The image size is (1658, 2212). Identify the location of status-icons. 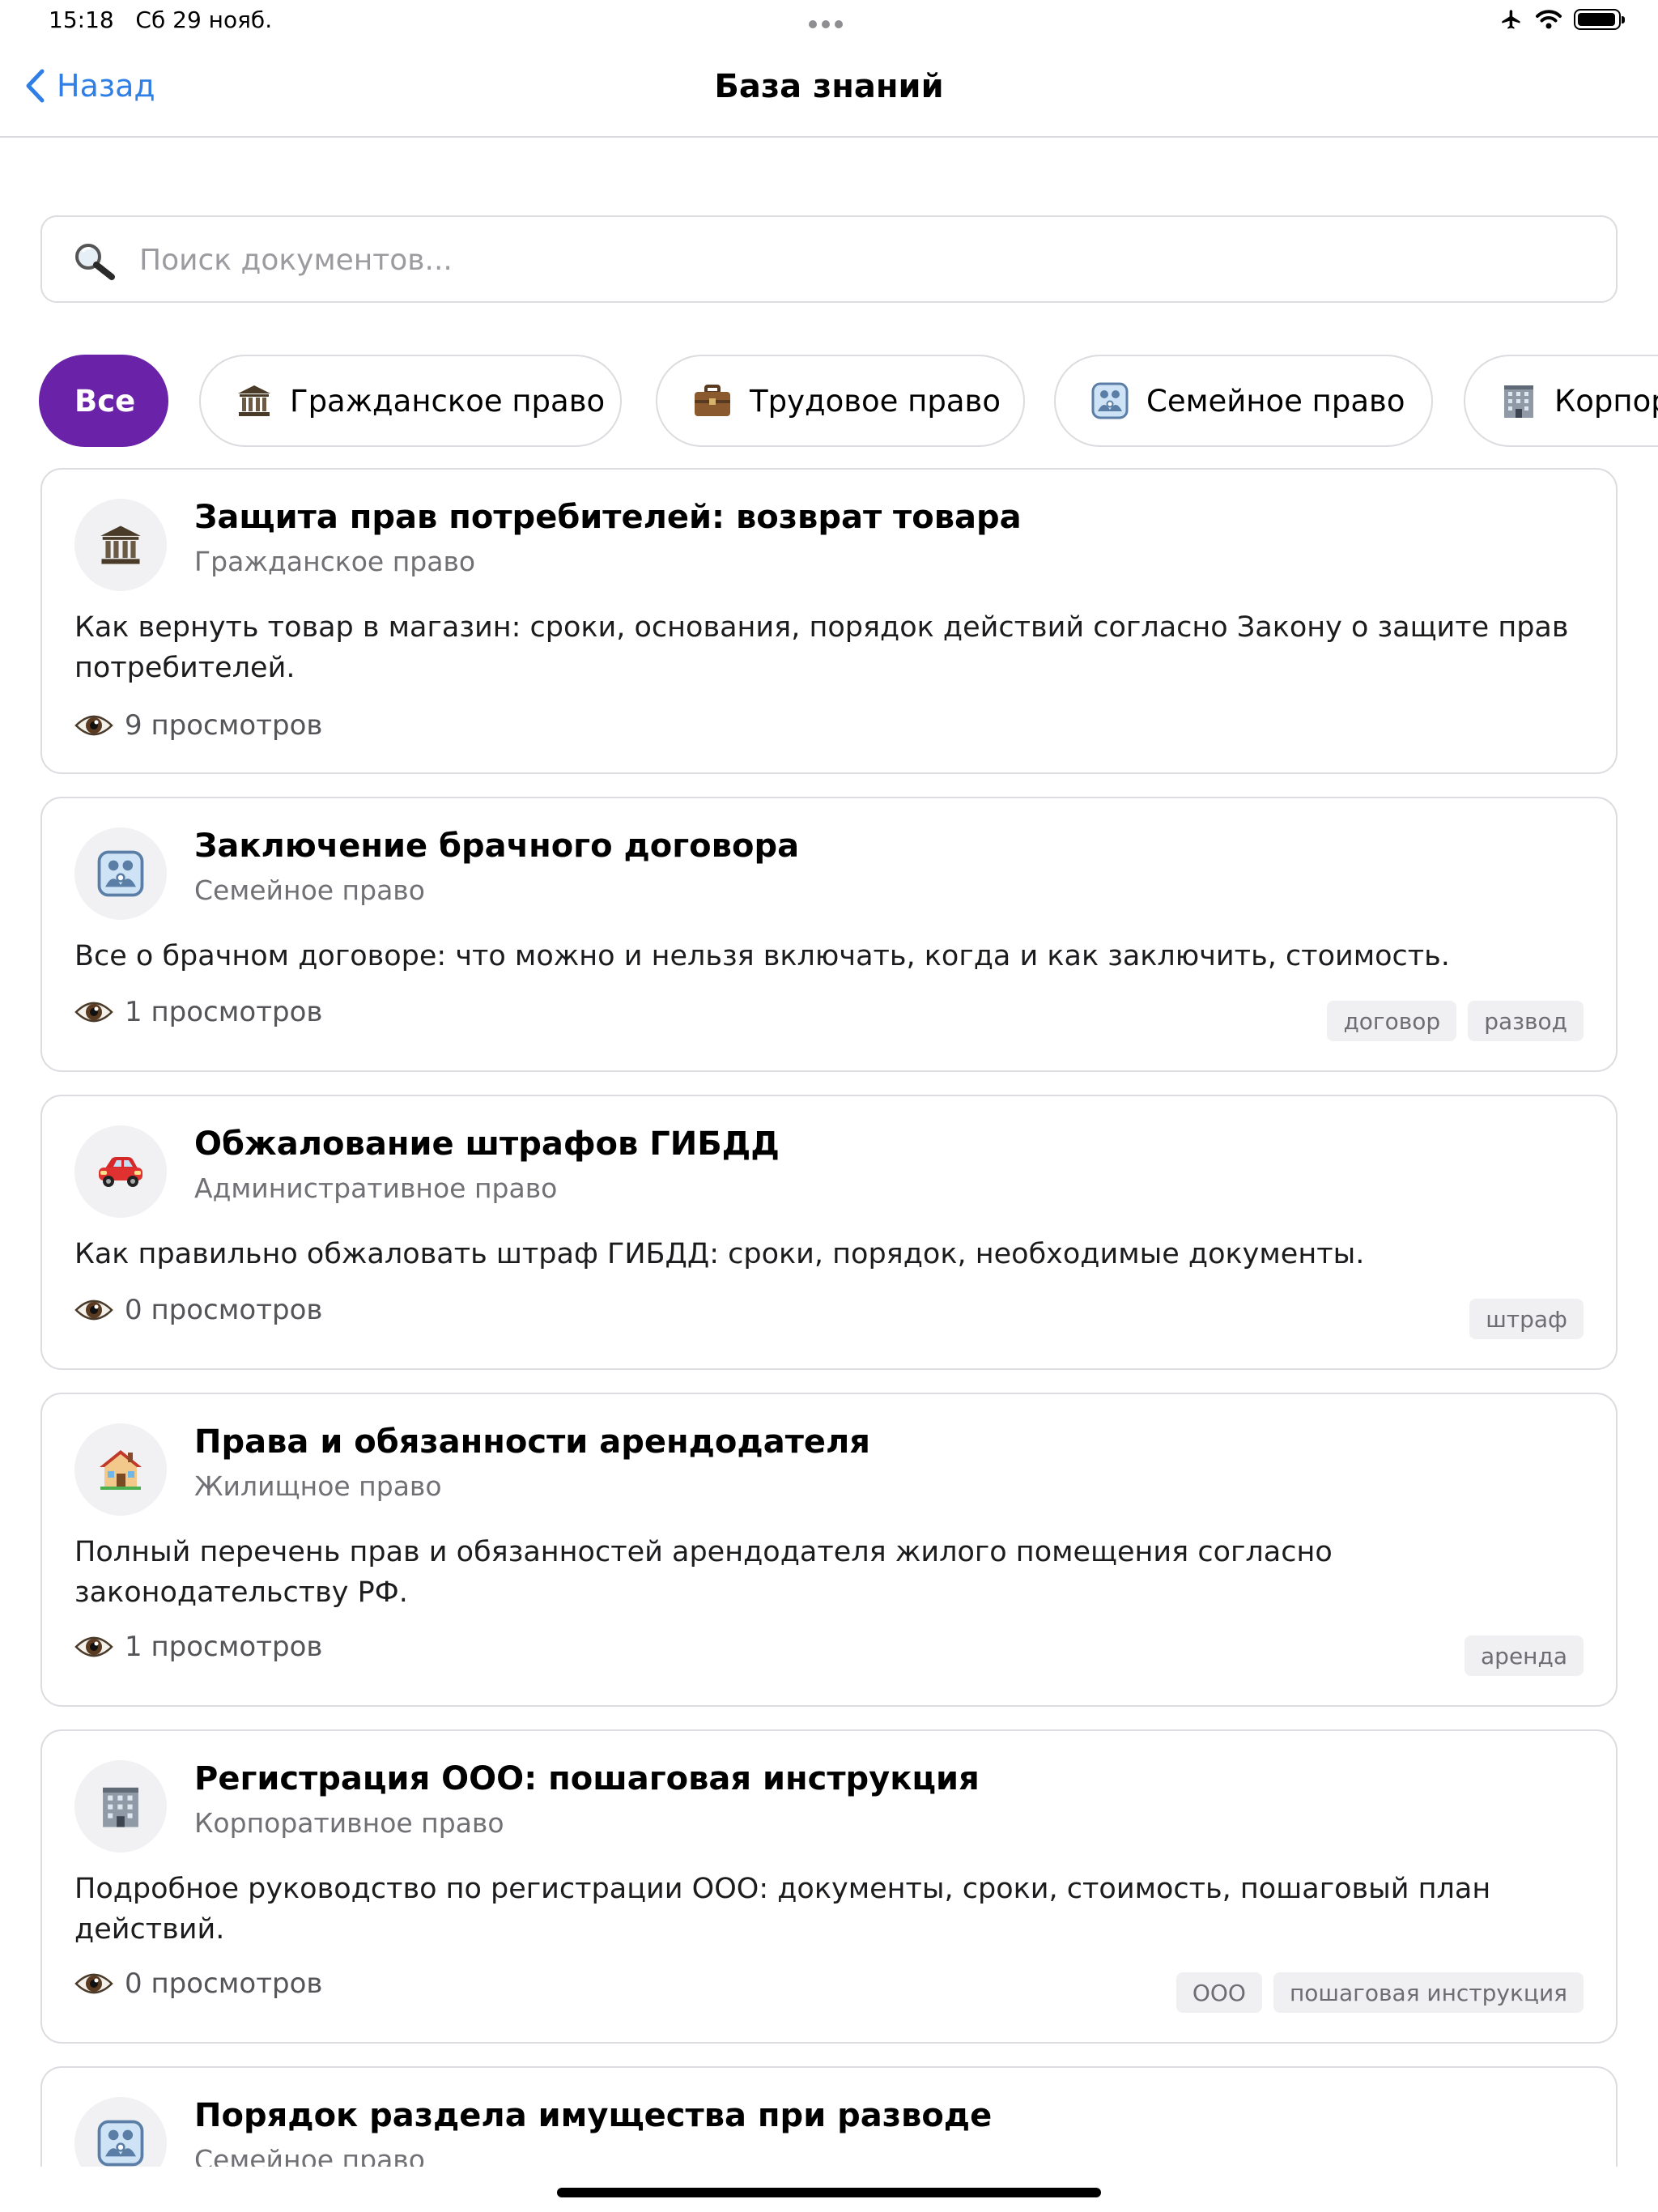
(1562, 19).